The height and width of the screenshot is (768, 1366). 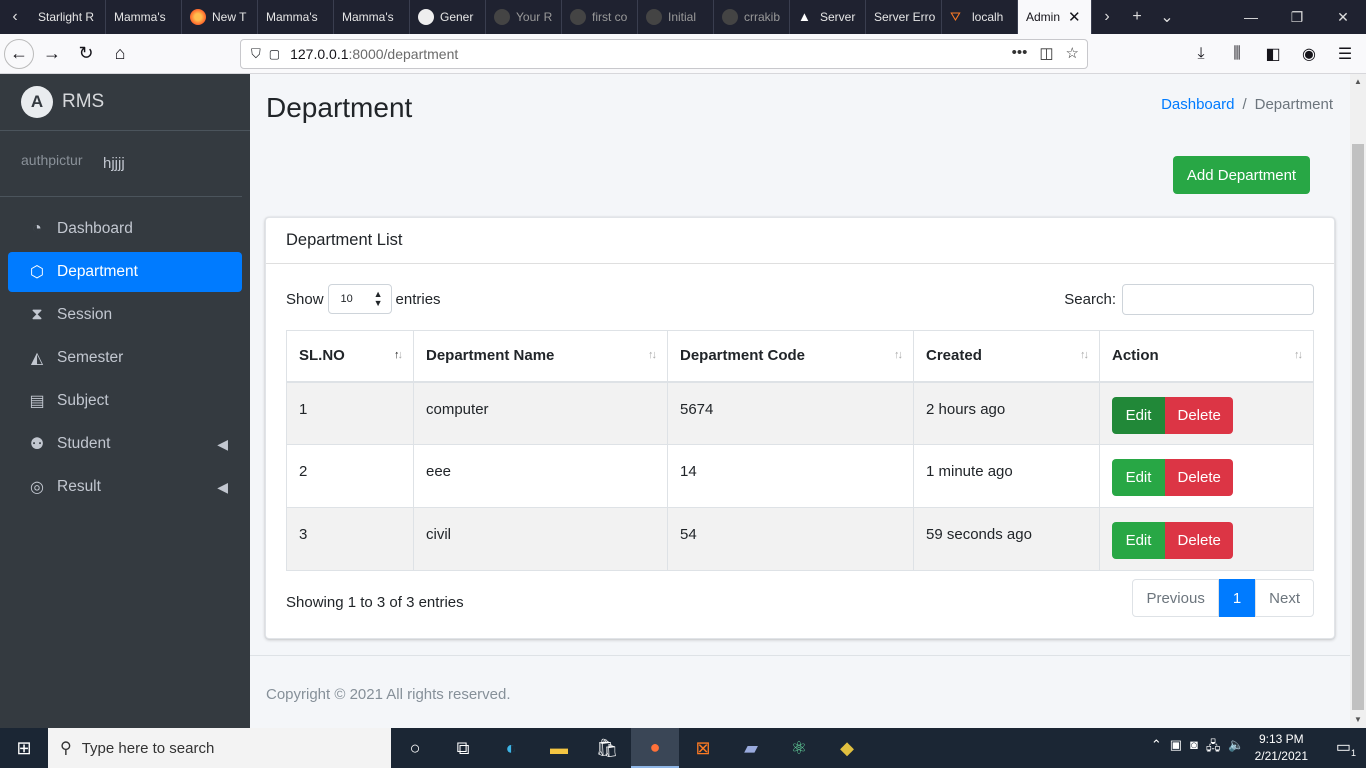 What do you see at coordinates (1358, 427) in the screenshot?
I see `scrollbar-thumb` at bounding box center [1358, 427].